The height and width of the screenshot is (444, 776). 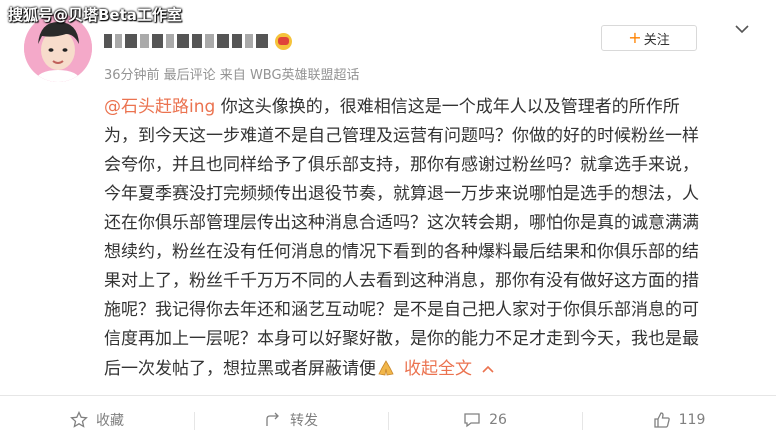 What do you see at coordinates (232, 75) in the screenshot?
I see `post-meta: 36分钟前 最后评论 来自 WBG英雄联盟超话` at bounding box center [232, 75].